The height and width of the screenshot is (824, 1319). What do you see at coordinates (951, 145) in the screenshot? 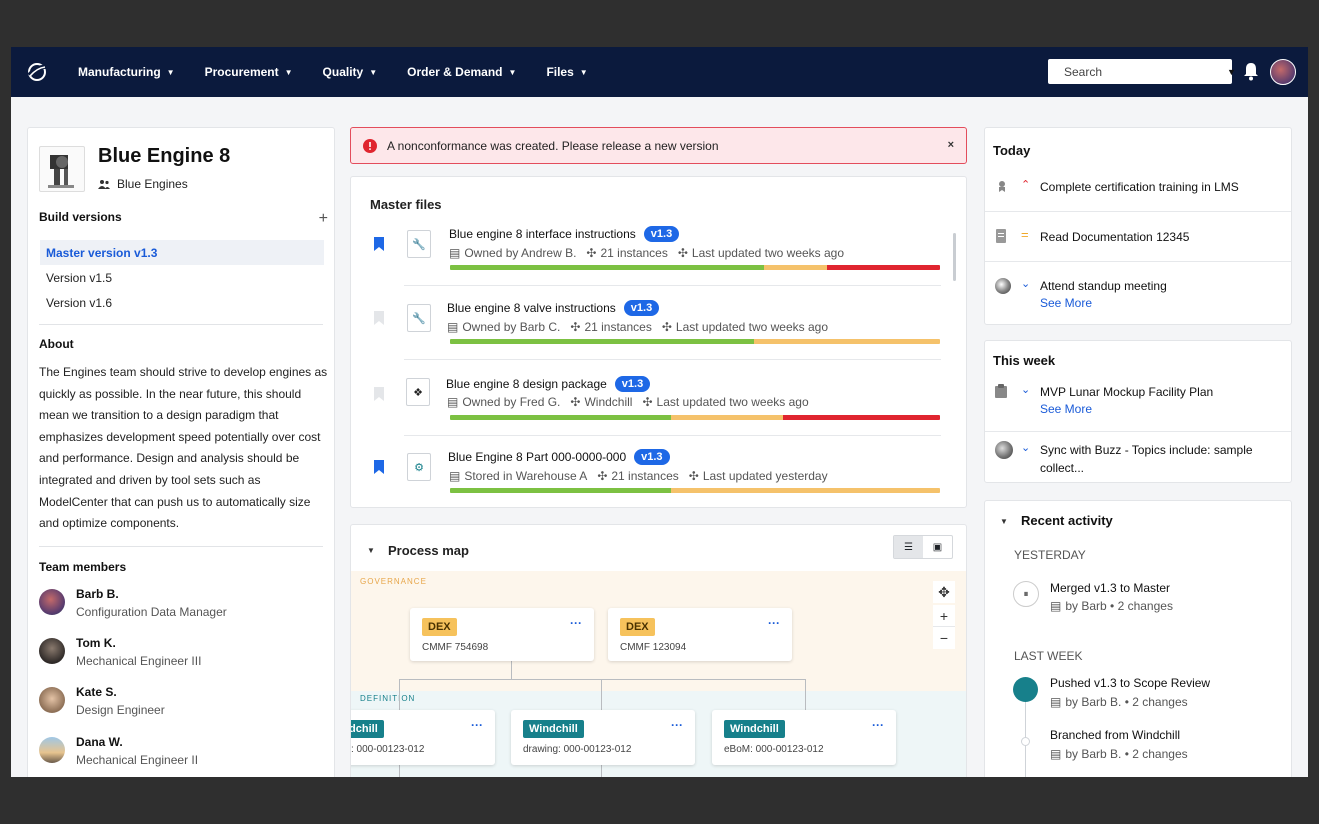
I see `close-icon: ×` at bounding box center [951, 145].